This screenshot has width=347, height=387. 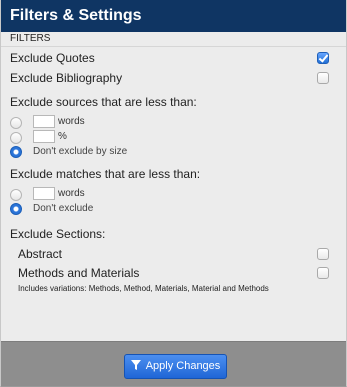 What do you see at coordinates (173, 137) in the screenshot?
I see `sources-percent-option: %` at bounding box center [173, 137].